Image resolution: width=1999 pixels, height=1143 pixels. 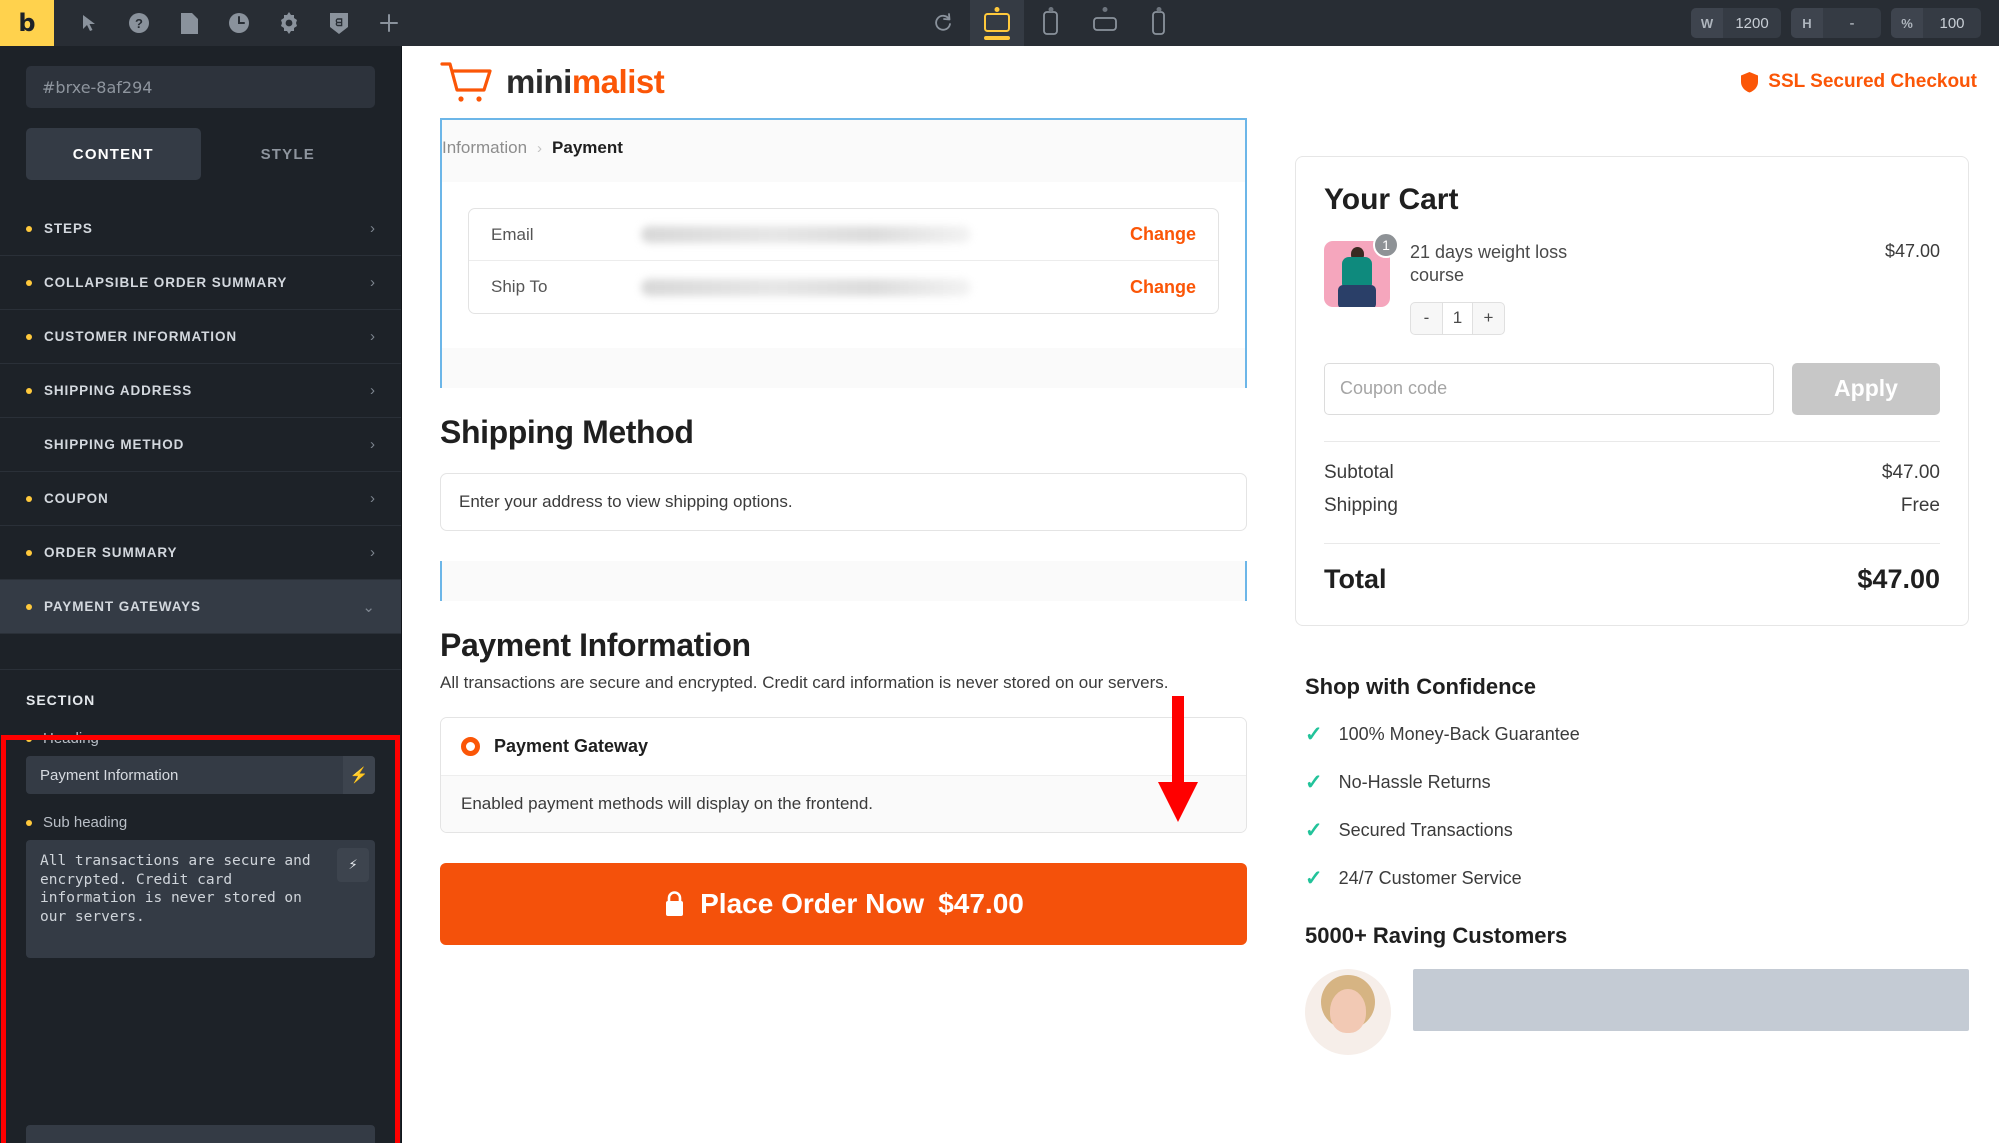 What do you see at coordinates (567, 432) in the screenshot?
I see `shipping-method-title: Shipping Method` at bounding box center [567, 432].